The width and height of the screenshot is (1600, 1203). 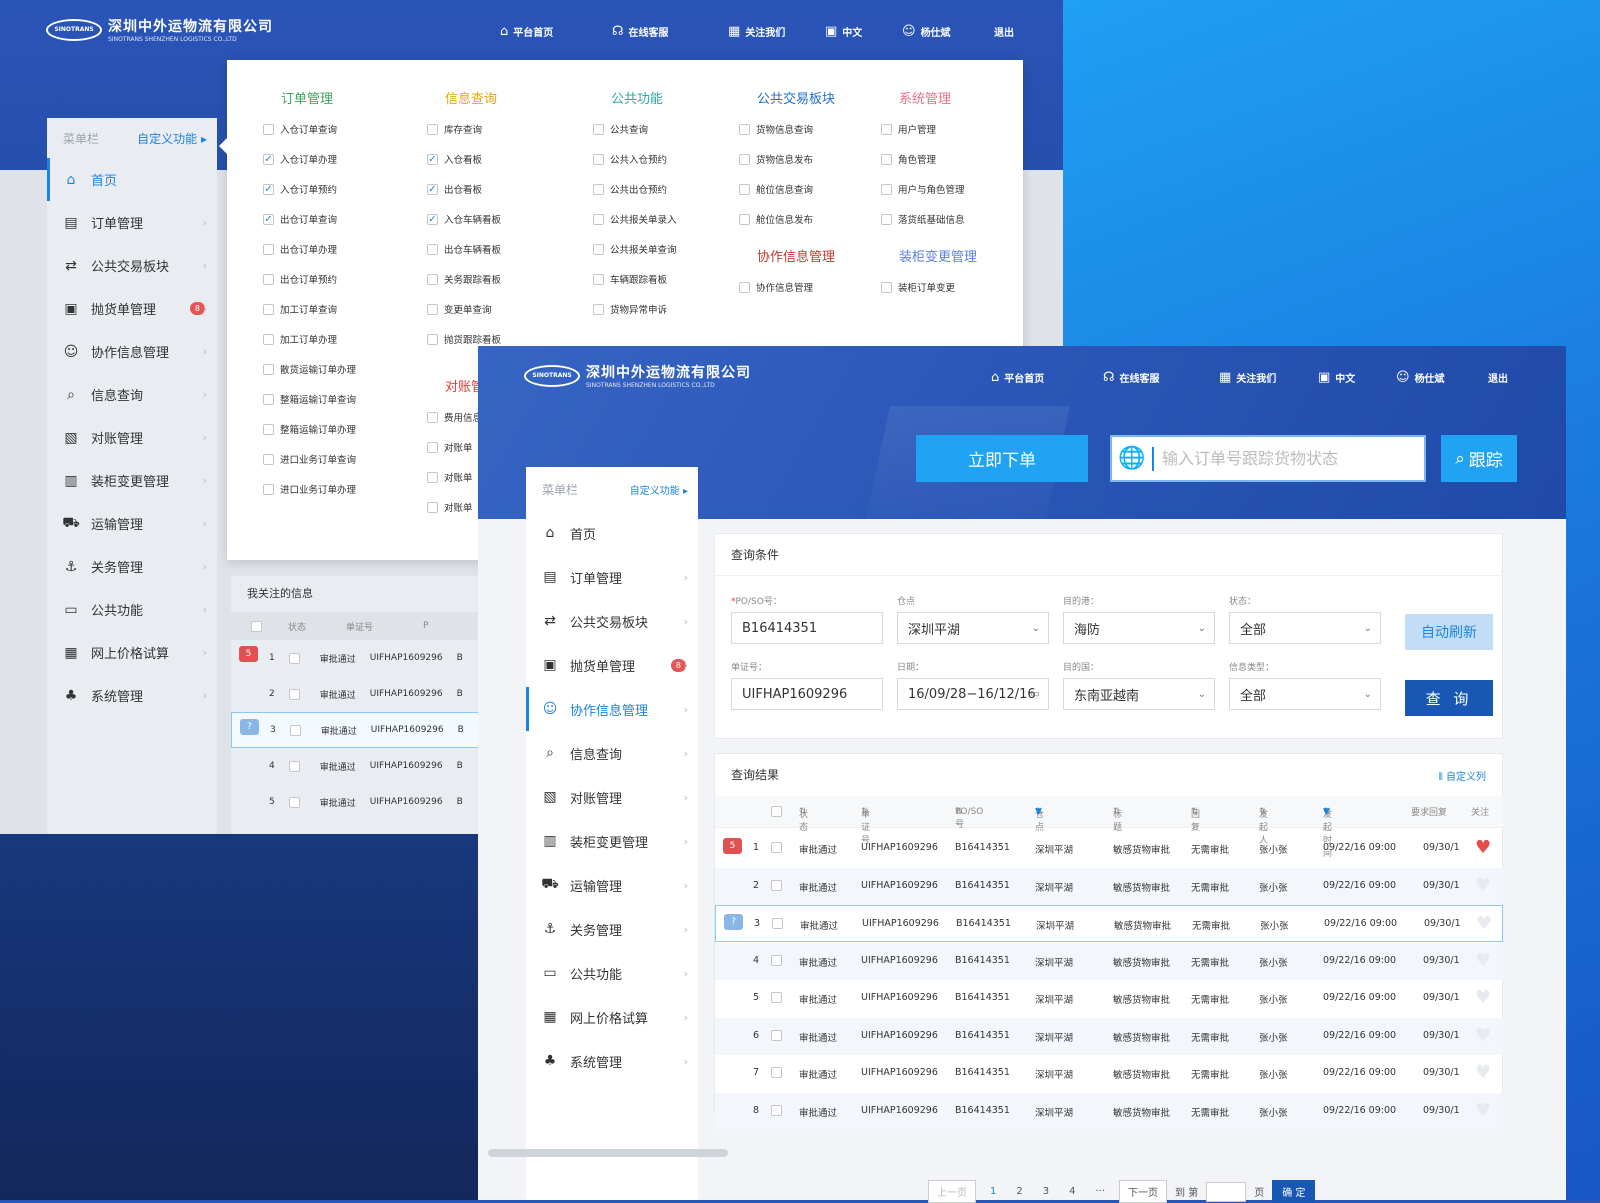 What do you see at coordinates (132, 609) in the screenshot?
I see `sidebar-item-10: ▭ 公共功能 ›` at bounding box center [132, 609].